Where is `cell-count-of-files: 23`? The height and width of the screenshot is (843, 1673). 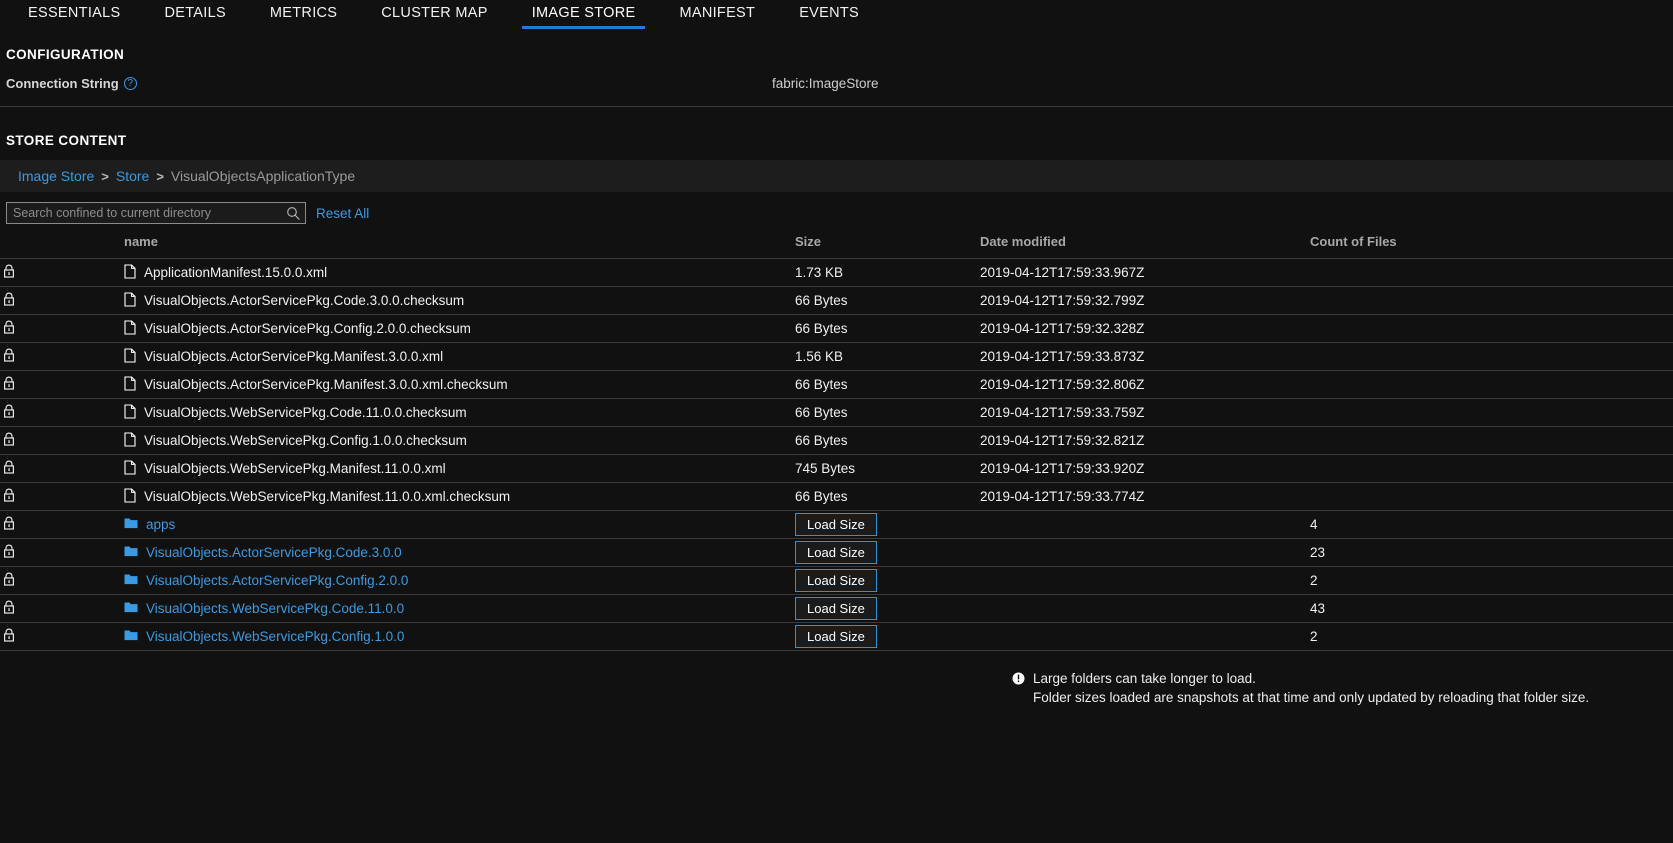
cell-count-of-files: 23 is located at coordinates (1491, 552).